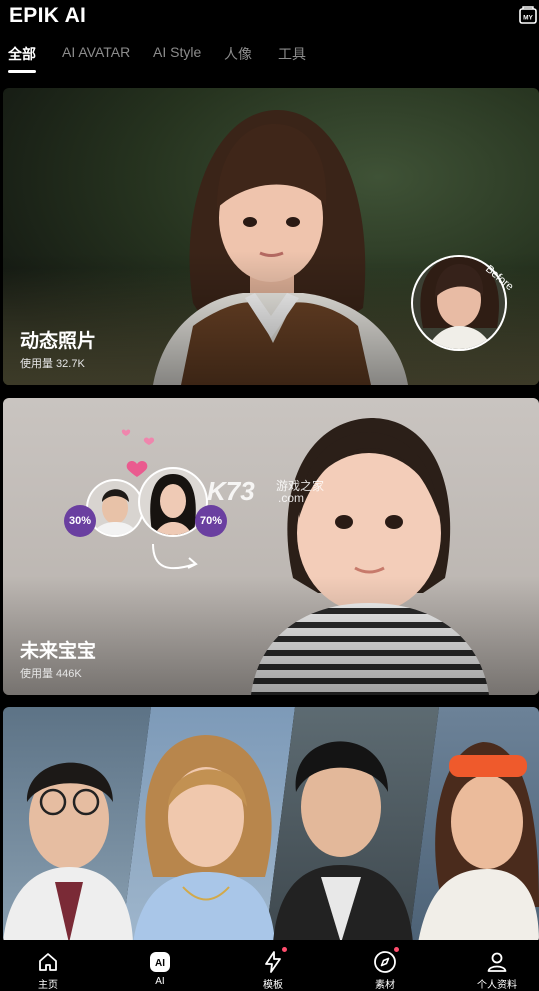  I want to click on nav-templates: 模板, so click(273, 965).